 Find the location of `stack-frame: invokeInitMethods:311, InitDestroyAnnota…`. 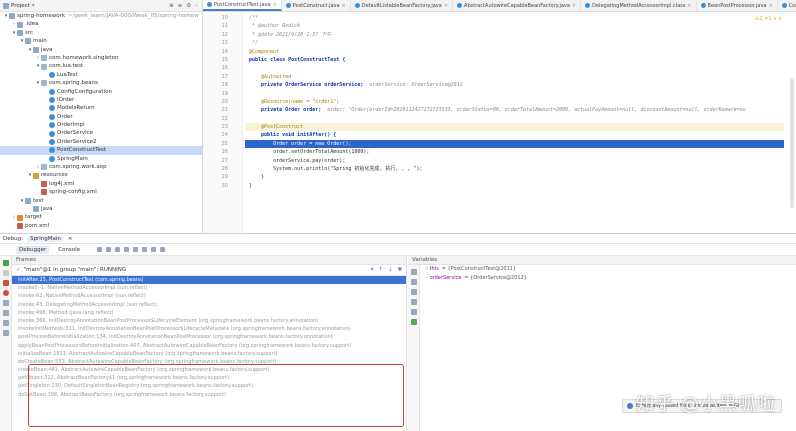

stack-frame: invokeInitMethods:311, InitDestroyAnnota… is located at coordinates (209, 329).